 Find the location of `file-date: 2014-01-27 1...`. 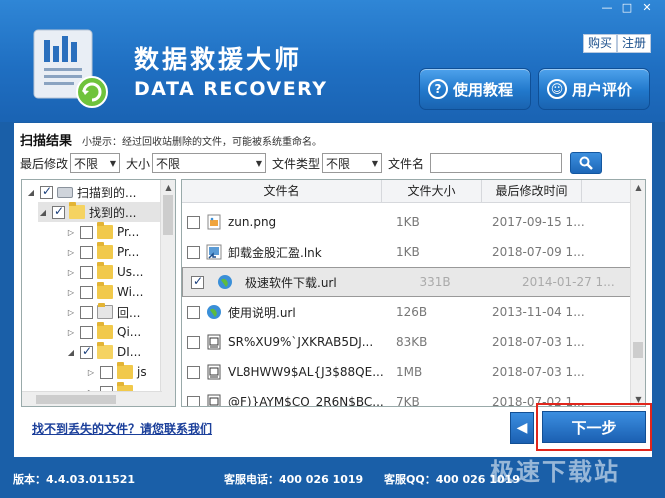

file-date: 2014-01-27 1... is located at coordinates (568, 282).